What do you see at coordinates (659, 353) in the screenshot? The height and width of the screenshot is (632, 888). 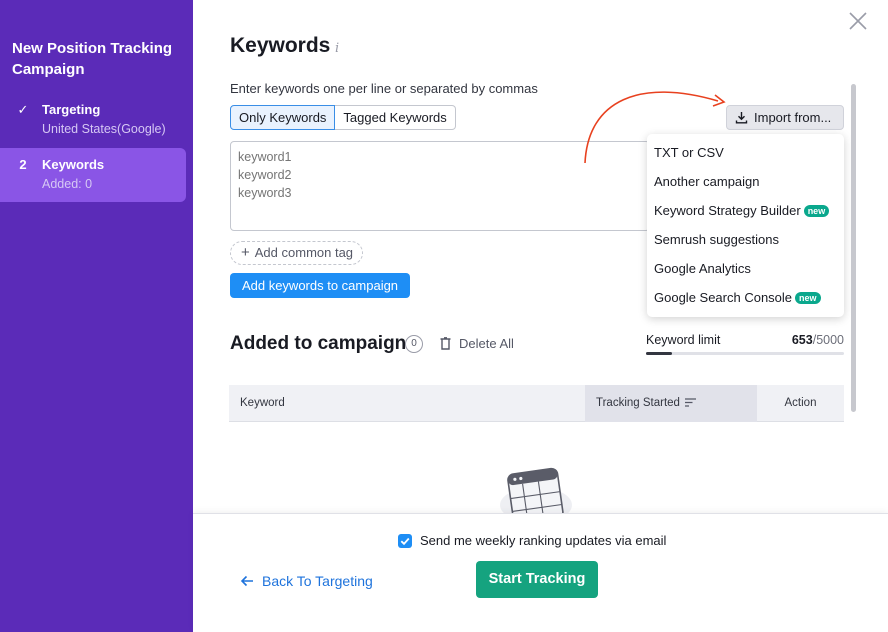 I see `keyword-limit-fill` at bounding box center [659, 353].